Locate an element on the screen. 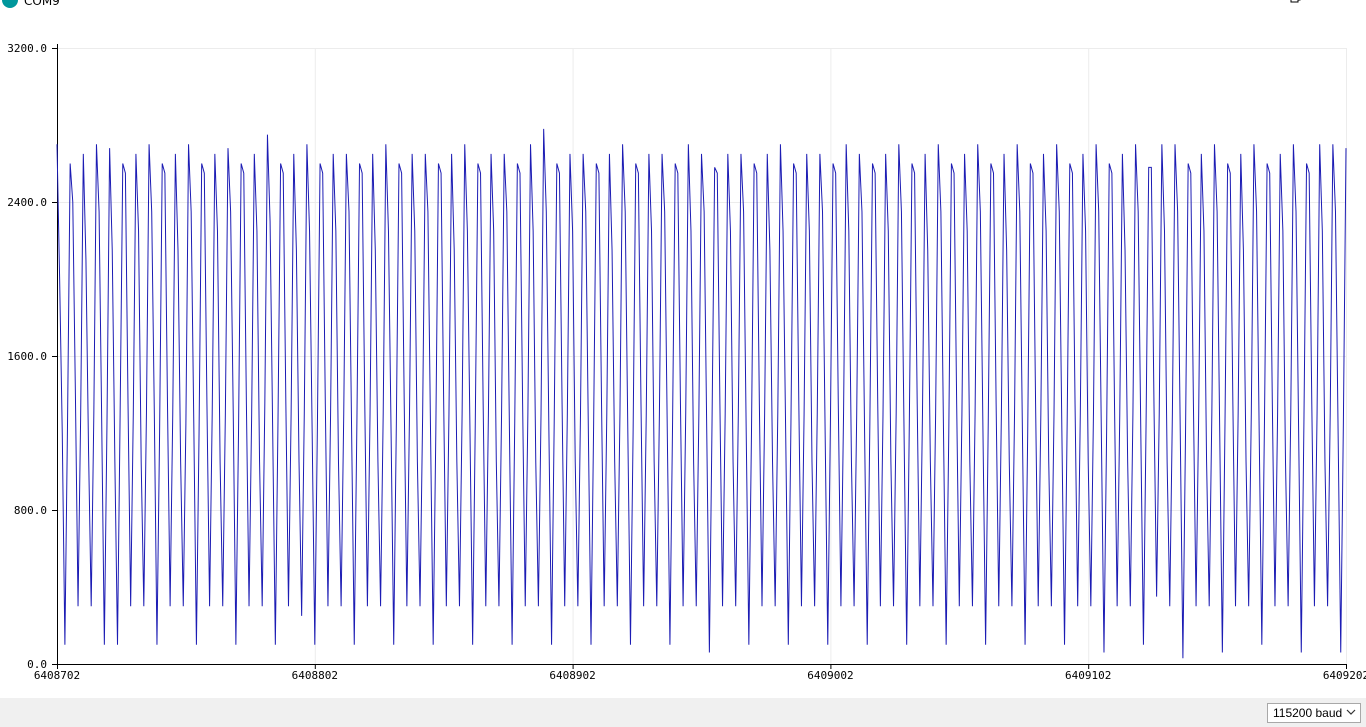  restore-button is located at coordinates (1295, 4).